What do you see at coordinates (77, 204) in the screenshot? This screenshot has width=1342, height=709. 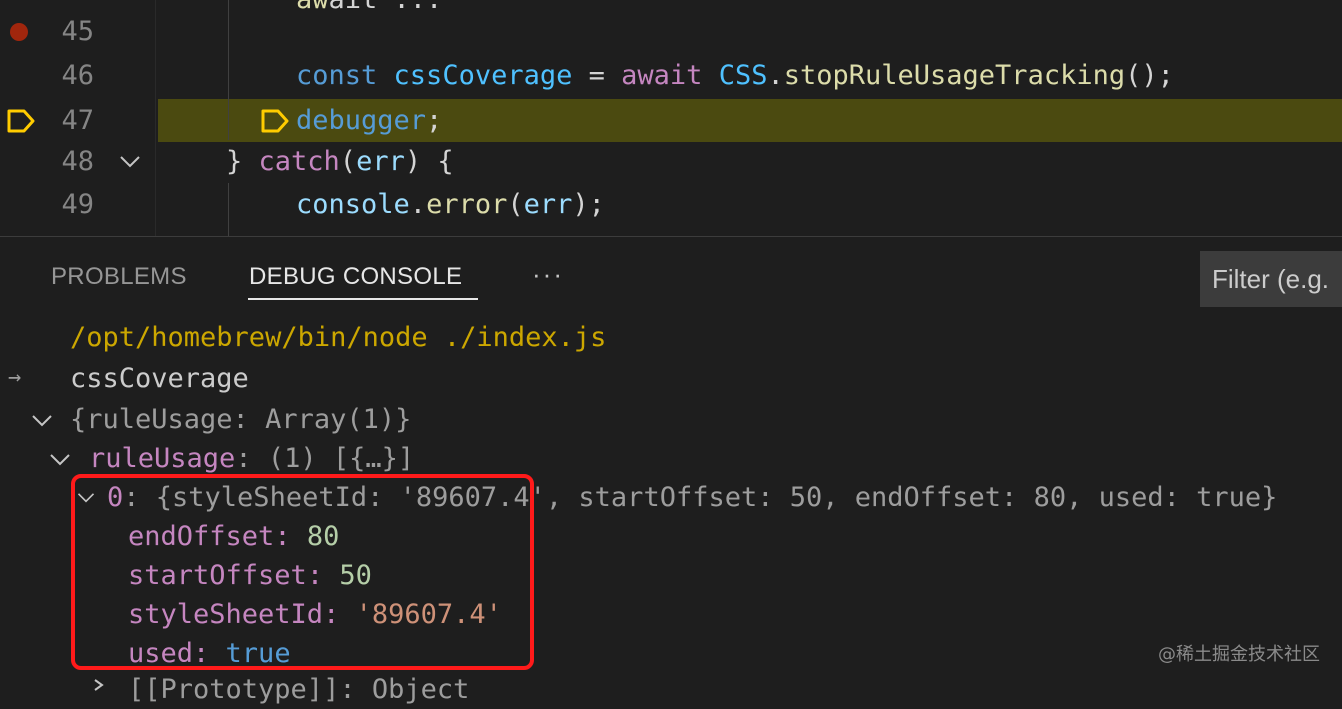 I see `line-number: 49` at bounding box center [77, 204].